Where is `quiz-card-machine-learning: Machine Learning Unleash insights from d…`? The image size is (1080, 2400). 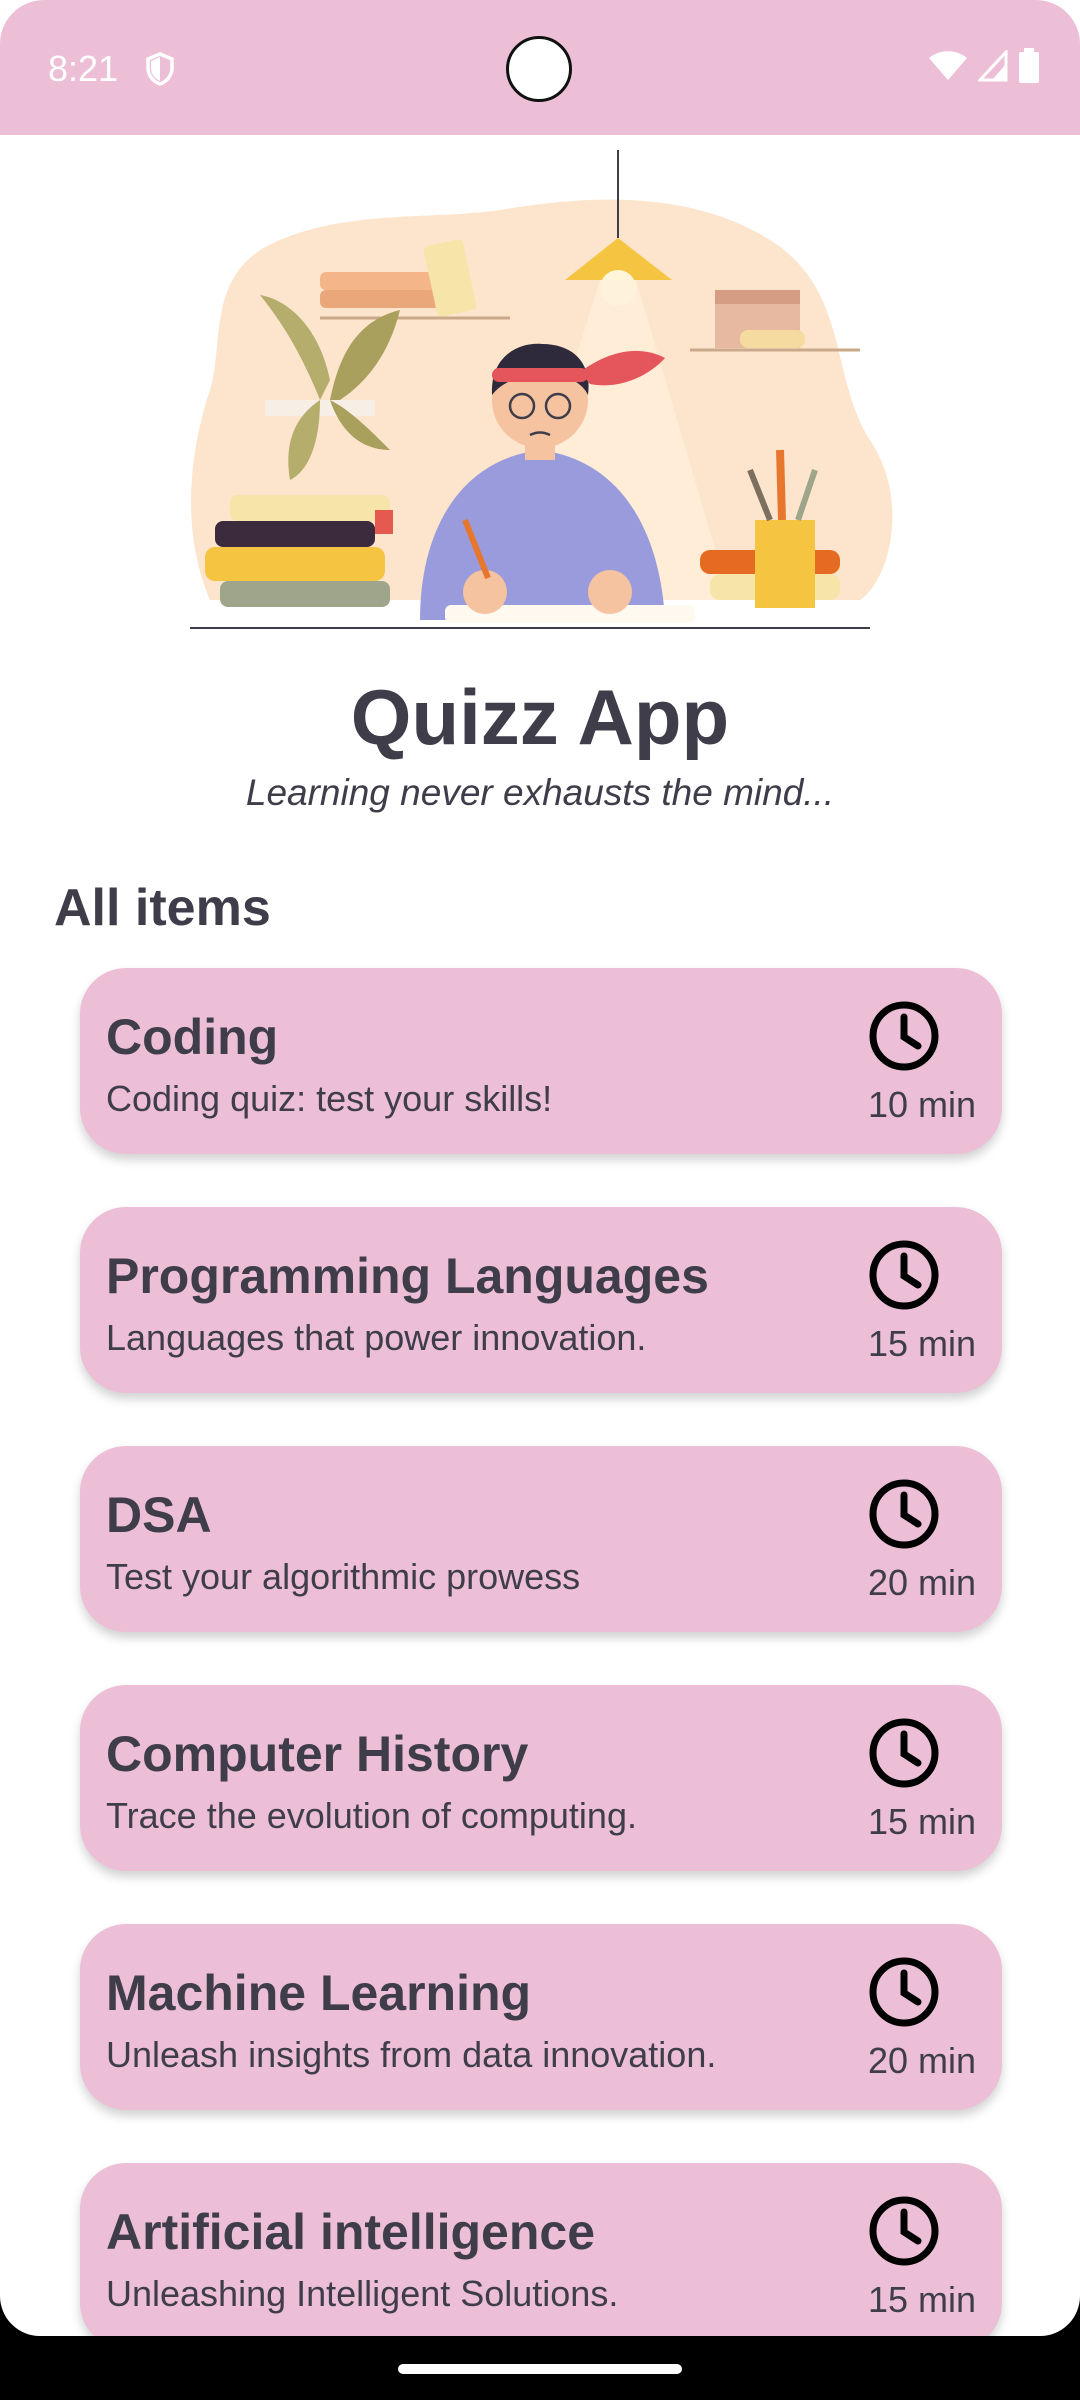 quiz-card-machine-learning: Machine Learning Unleash insights from d… is located at coordinates (541, 2017).